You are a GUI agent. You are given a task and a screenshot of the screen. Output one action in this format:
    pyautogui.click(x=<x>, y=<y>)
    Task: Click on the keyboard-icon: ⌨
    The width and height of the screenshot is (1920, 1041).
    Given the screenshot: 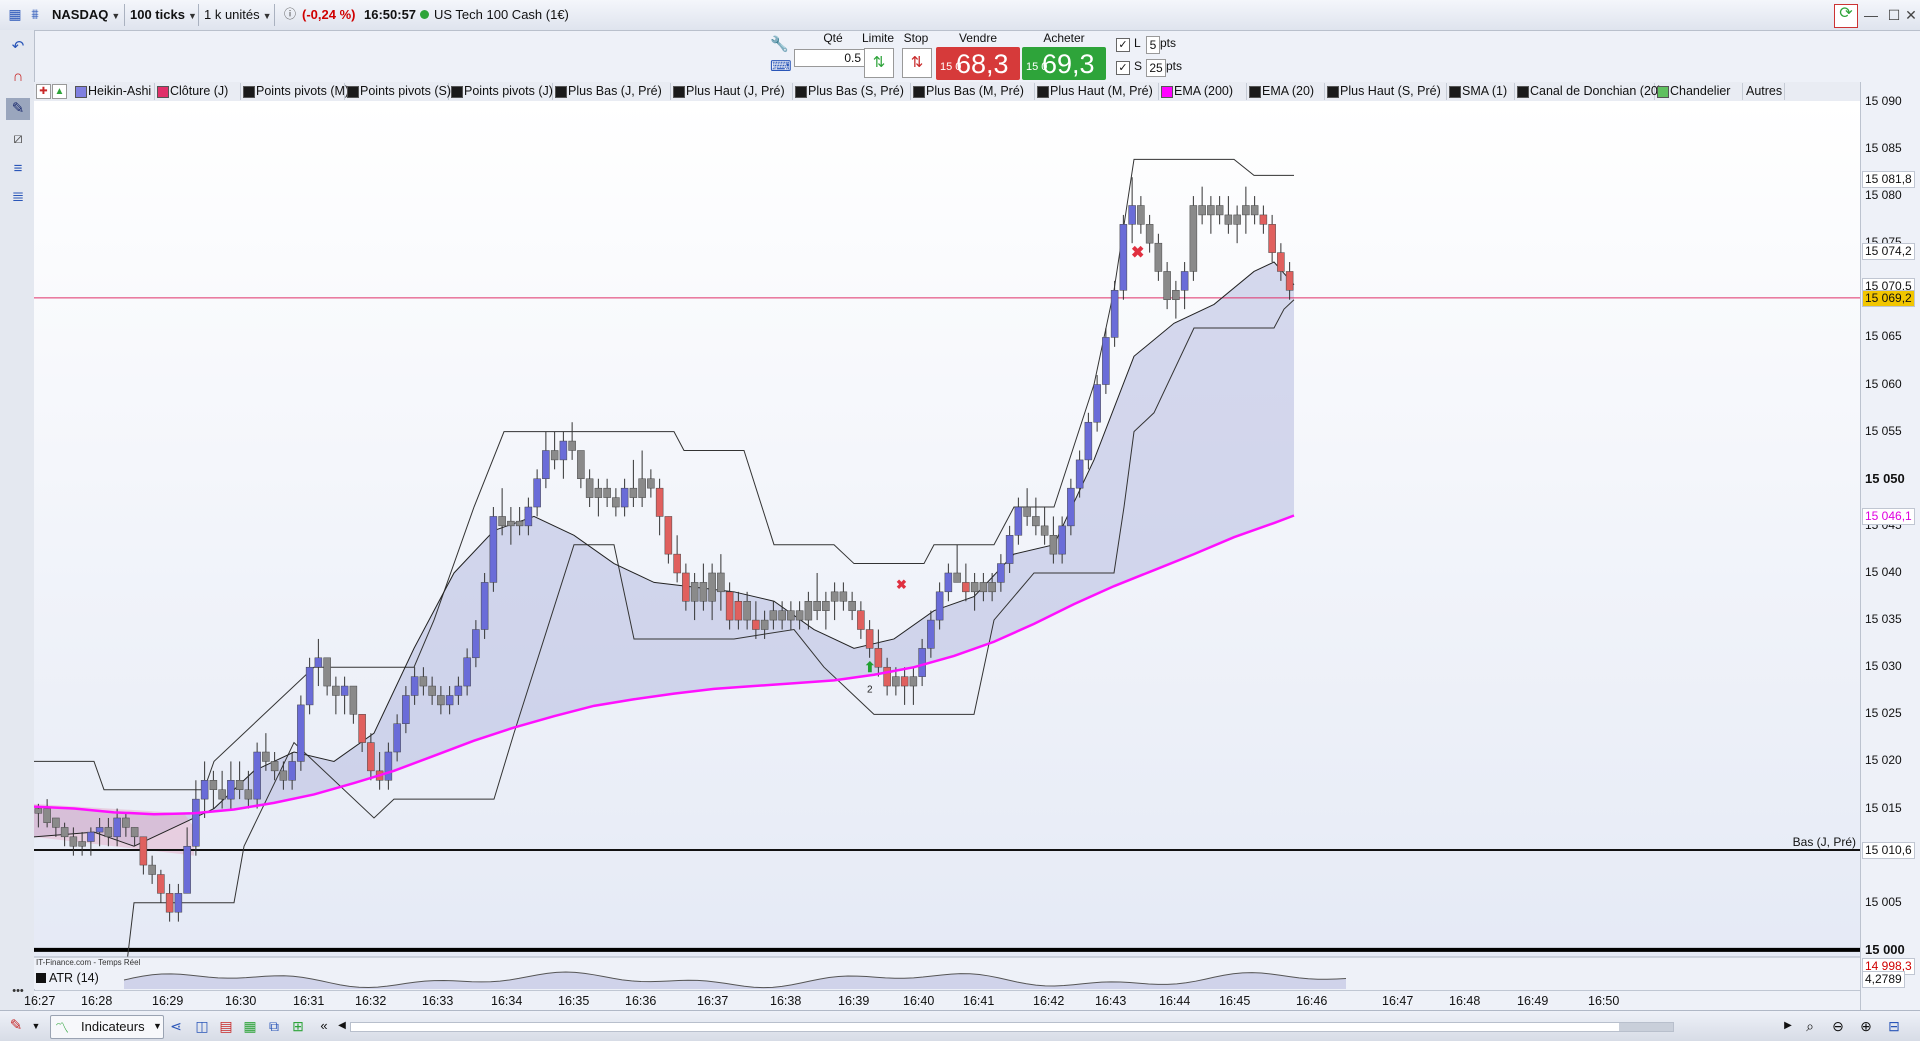 What is the action you would take?
    pyautogui.click(x=781, y=66)
    